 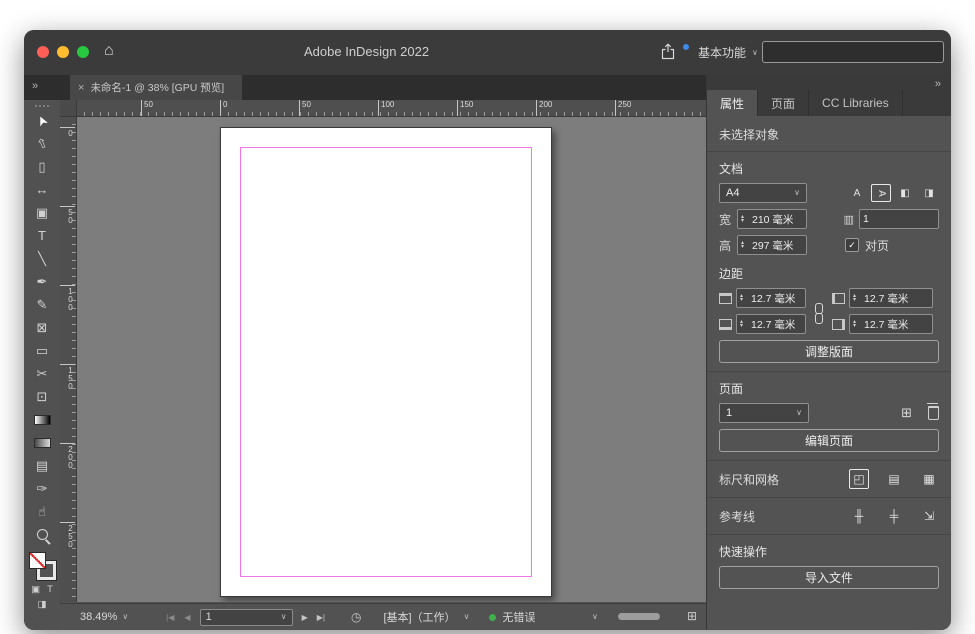 What do you see at coordinates (42, 143) in the screenshot?
I see `direct-selection-tool: ⇧` at bounding box center [42, 143].